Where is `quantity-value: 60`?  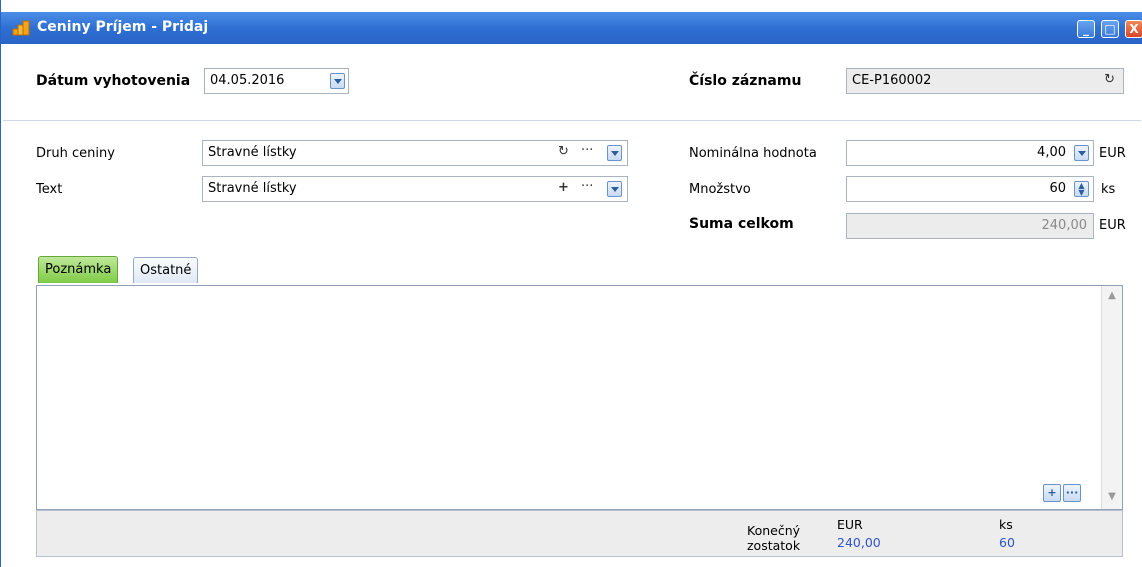
quantity-value: 60 is located at coordinates (1057, 188).